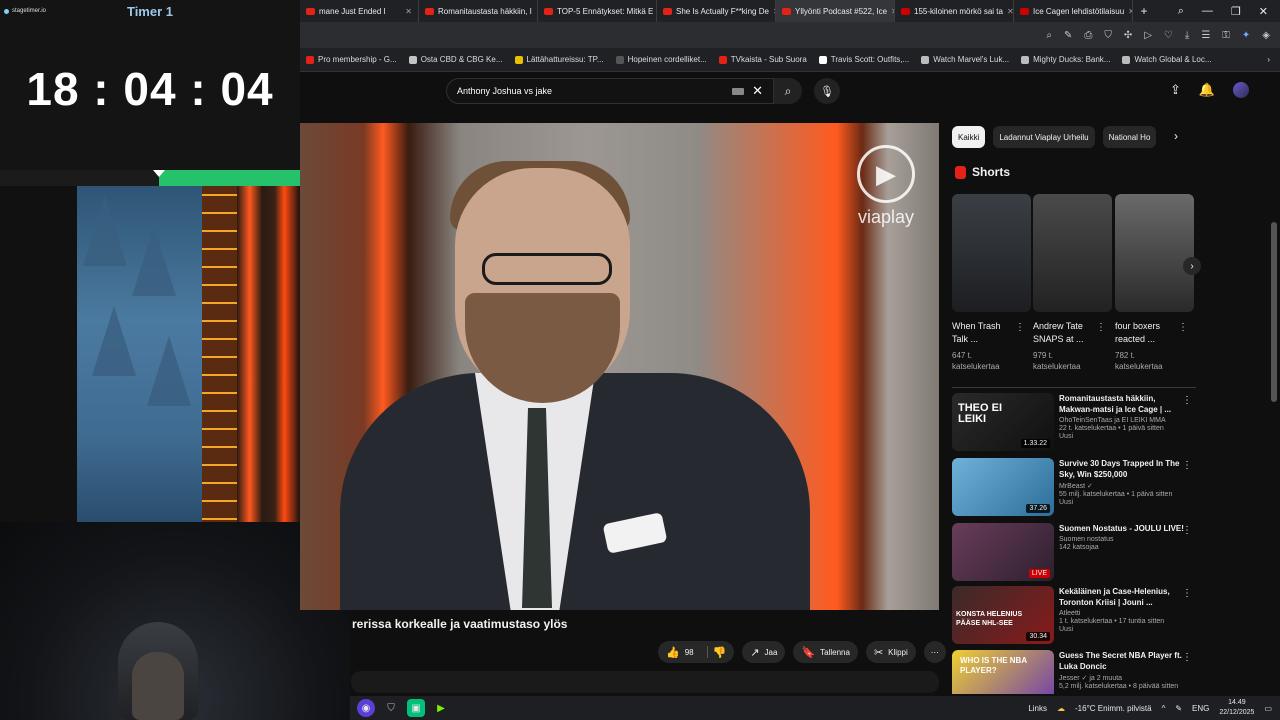 This screenshot has height=720, width=1280. Describe the element at coordinates (416, 708) in the screenshot. I see `app-icon-green: ▣` at that location.